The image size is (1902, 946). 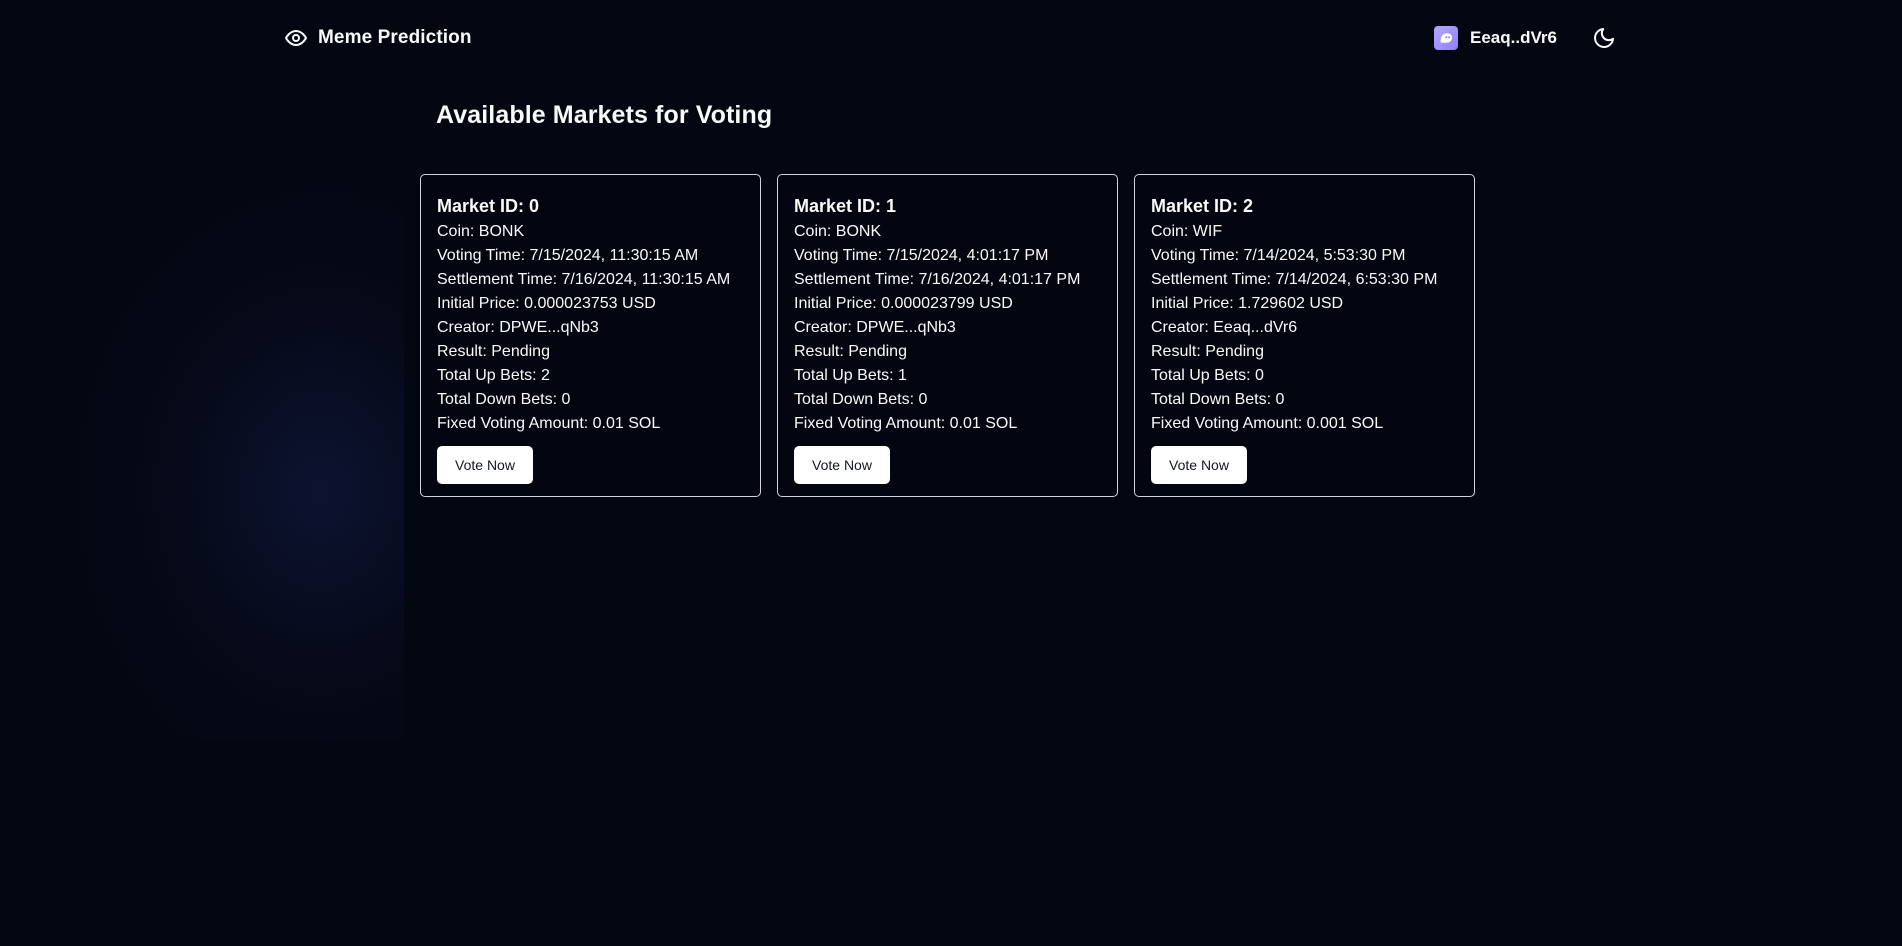 I want to click on market-id: Market ID: 2, so click(x=1202, y=206).